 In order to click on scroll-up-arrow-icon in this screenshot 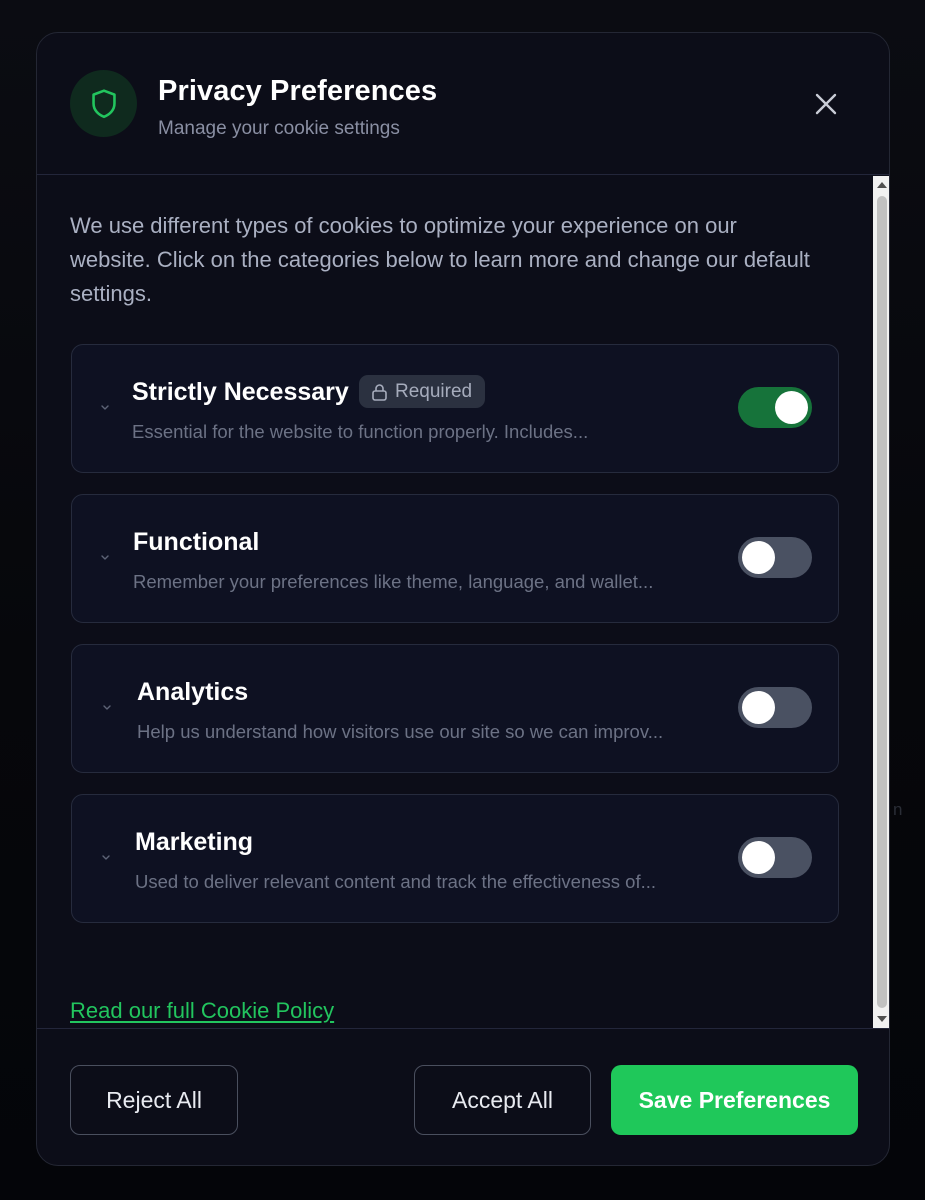, I will do `click(882, 185)`.